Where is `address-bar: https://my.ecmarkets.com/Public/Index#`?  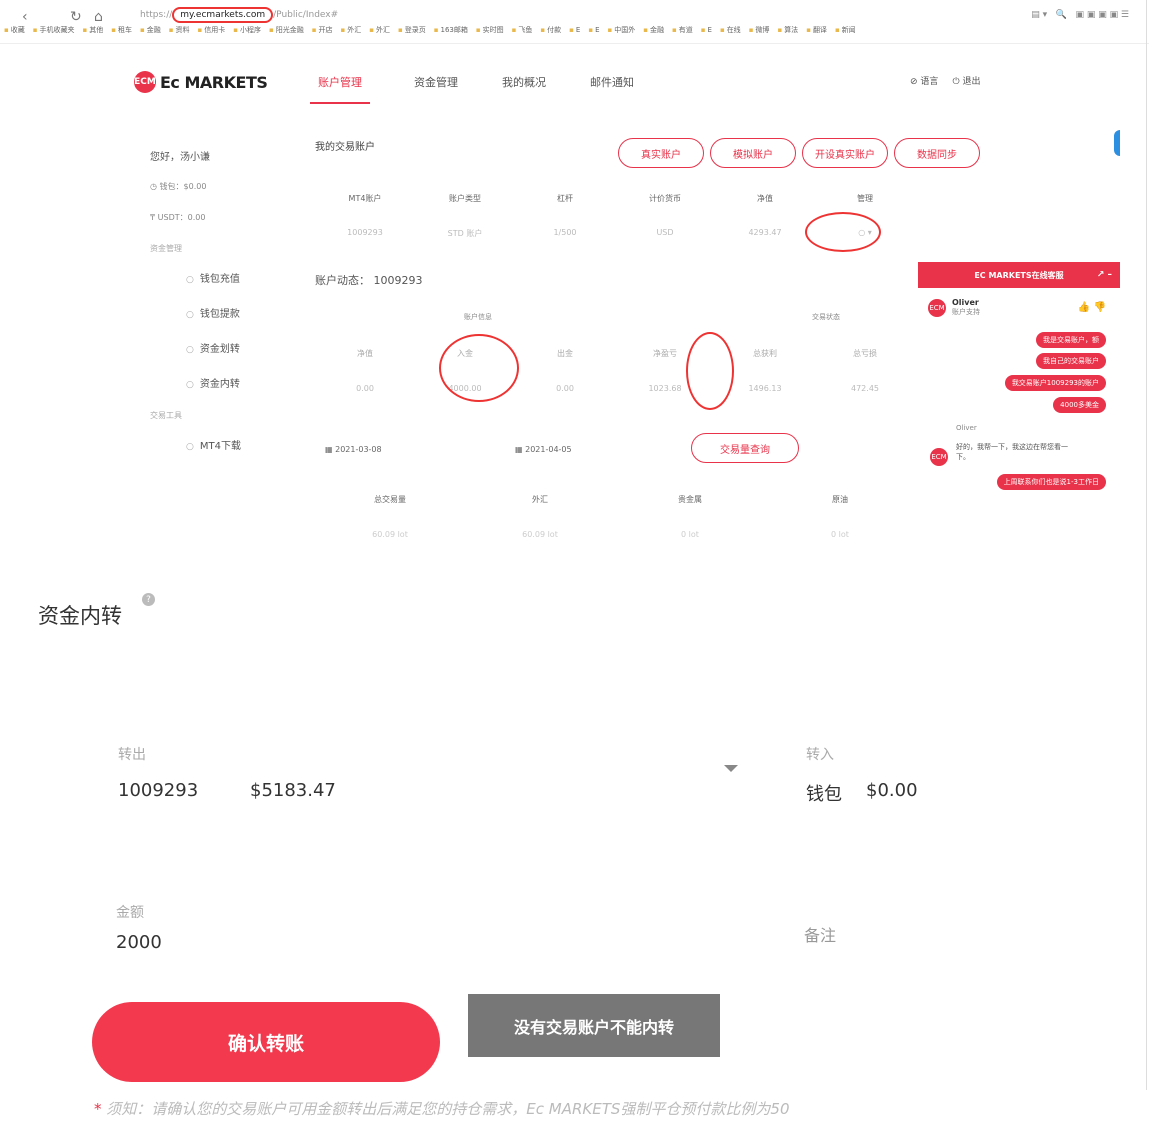
address-bar: https://my.ecmarkets.com/Public/Index# is located at coordinates (239, 15).